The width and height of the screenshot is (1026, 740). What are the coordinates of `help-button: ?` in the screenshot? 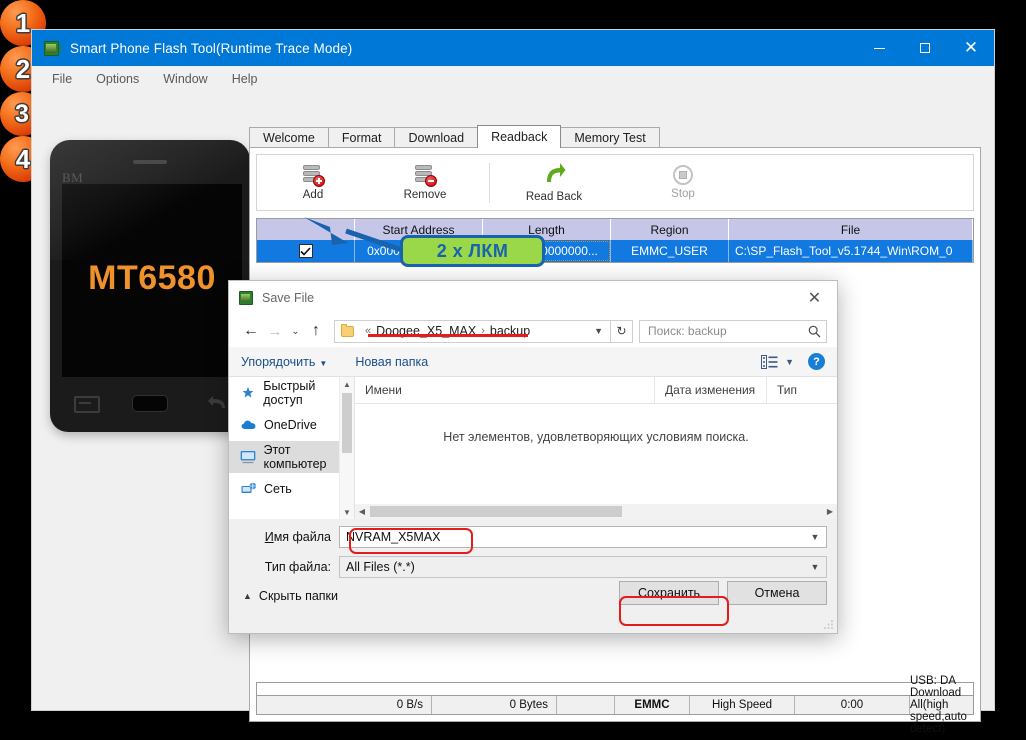 It's located at (816, 361).